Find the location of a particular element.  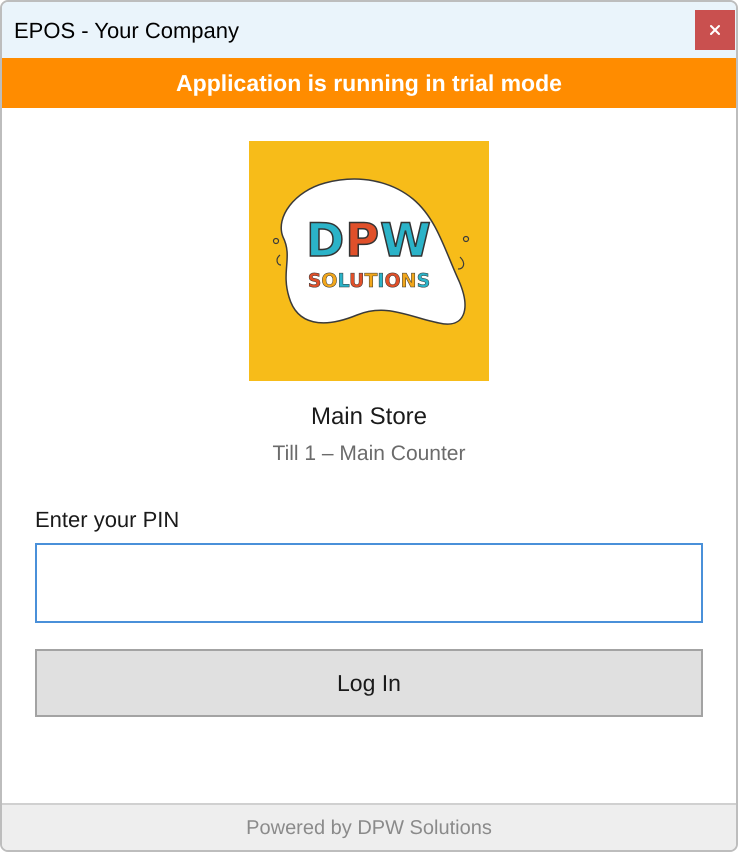

close-icon is located at coordinates (715, 30).